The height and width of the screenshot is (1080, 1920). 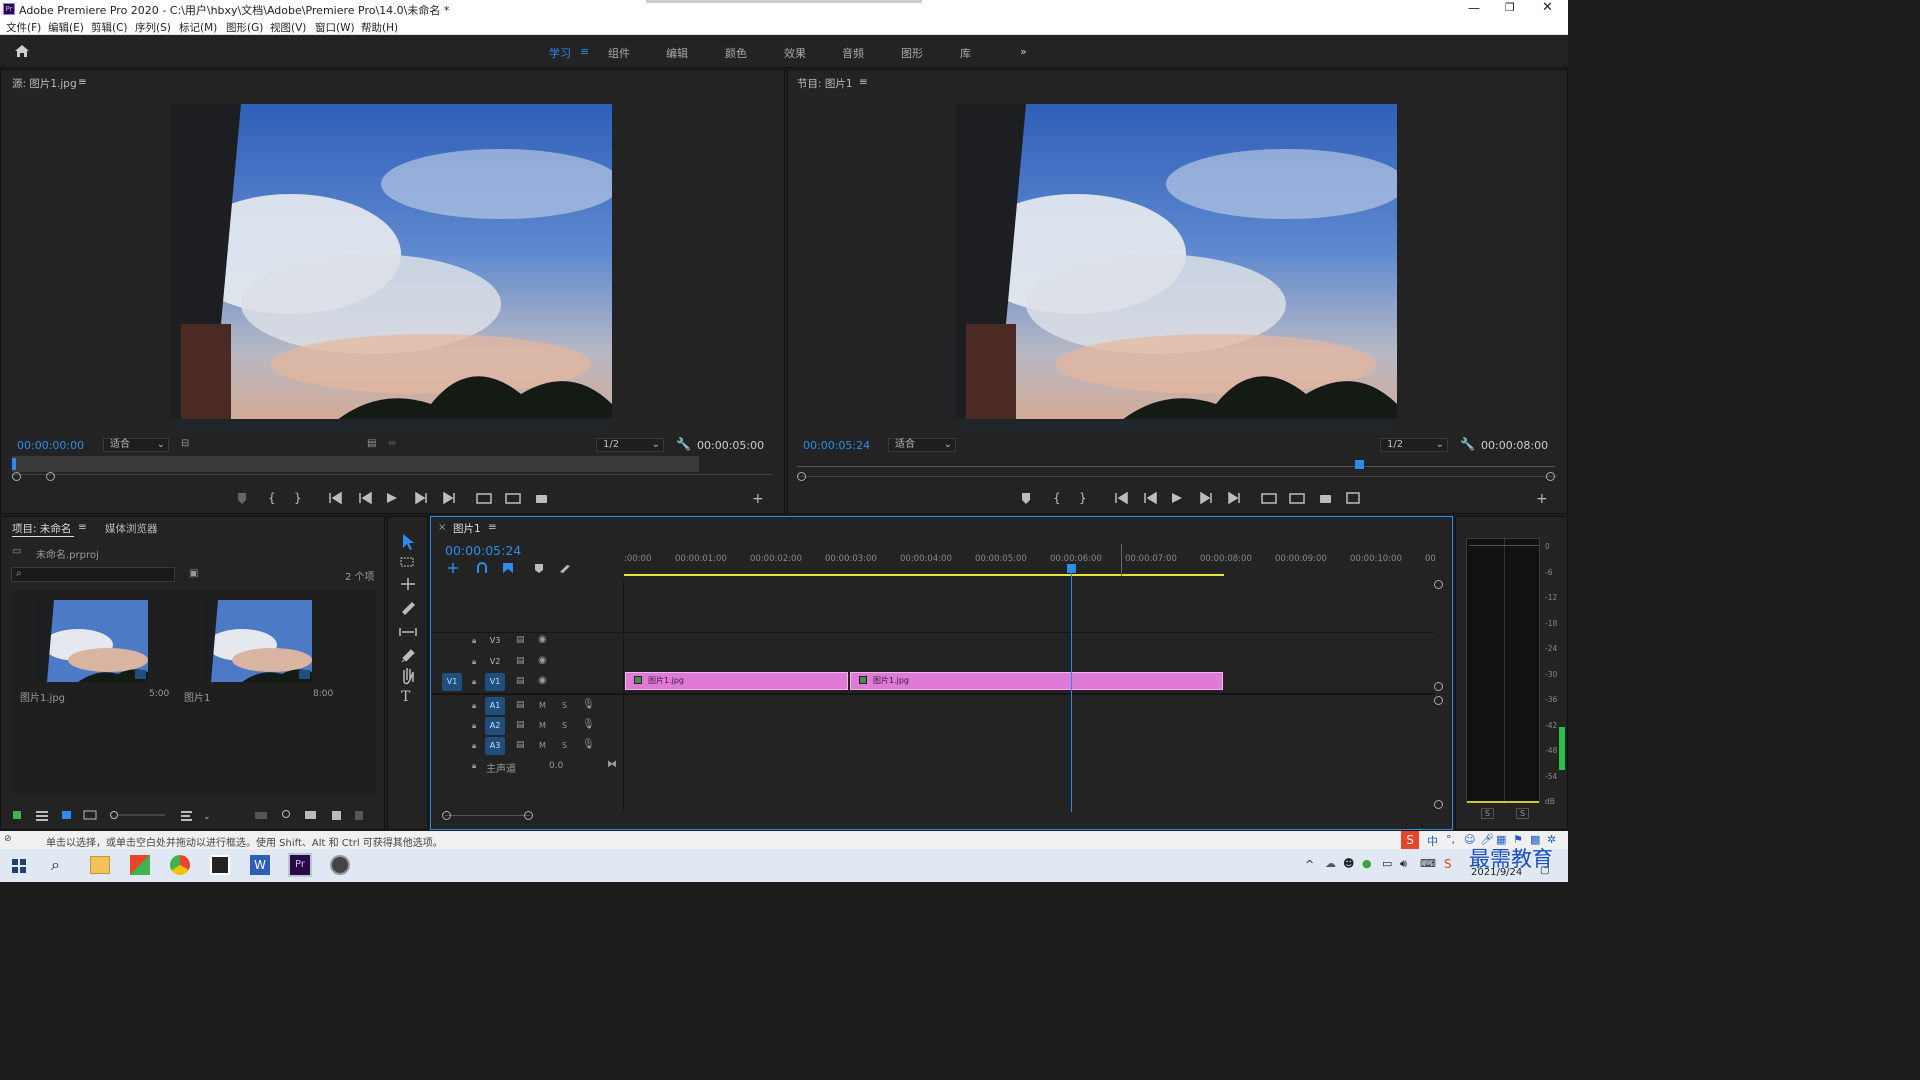 I want to click on project-panel-menu-icon: ≡, so click(x=82, y=527).